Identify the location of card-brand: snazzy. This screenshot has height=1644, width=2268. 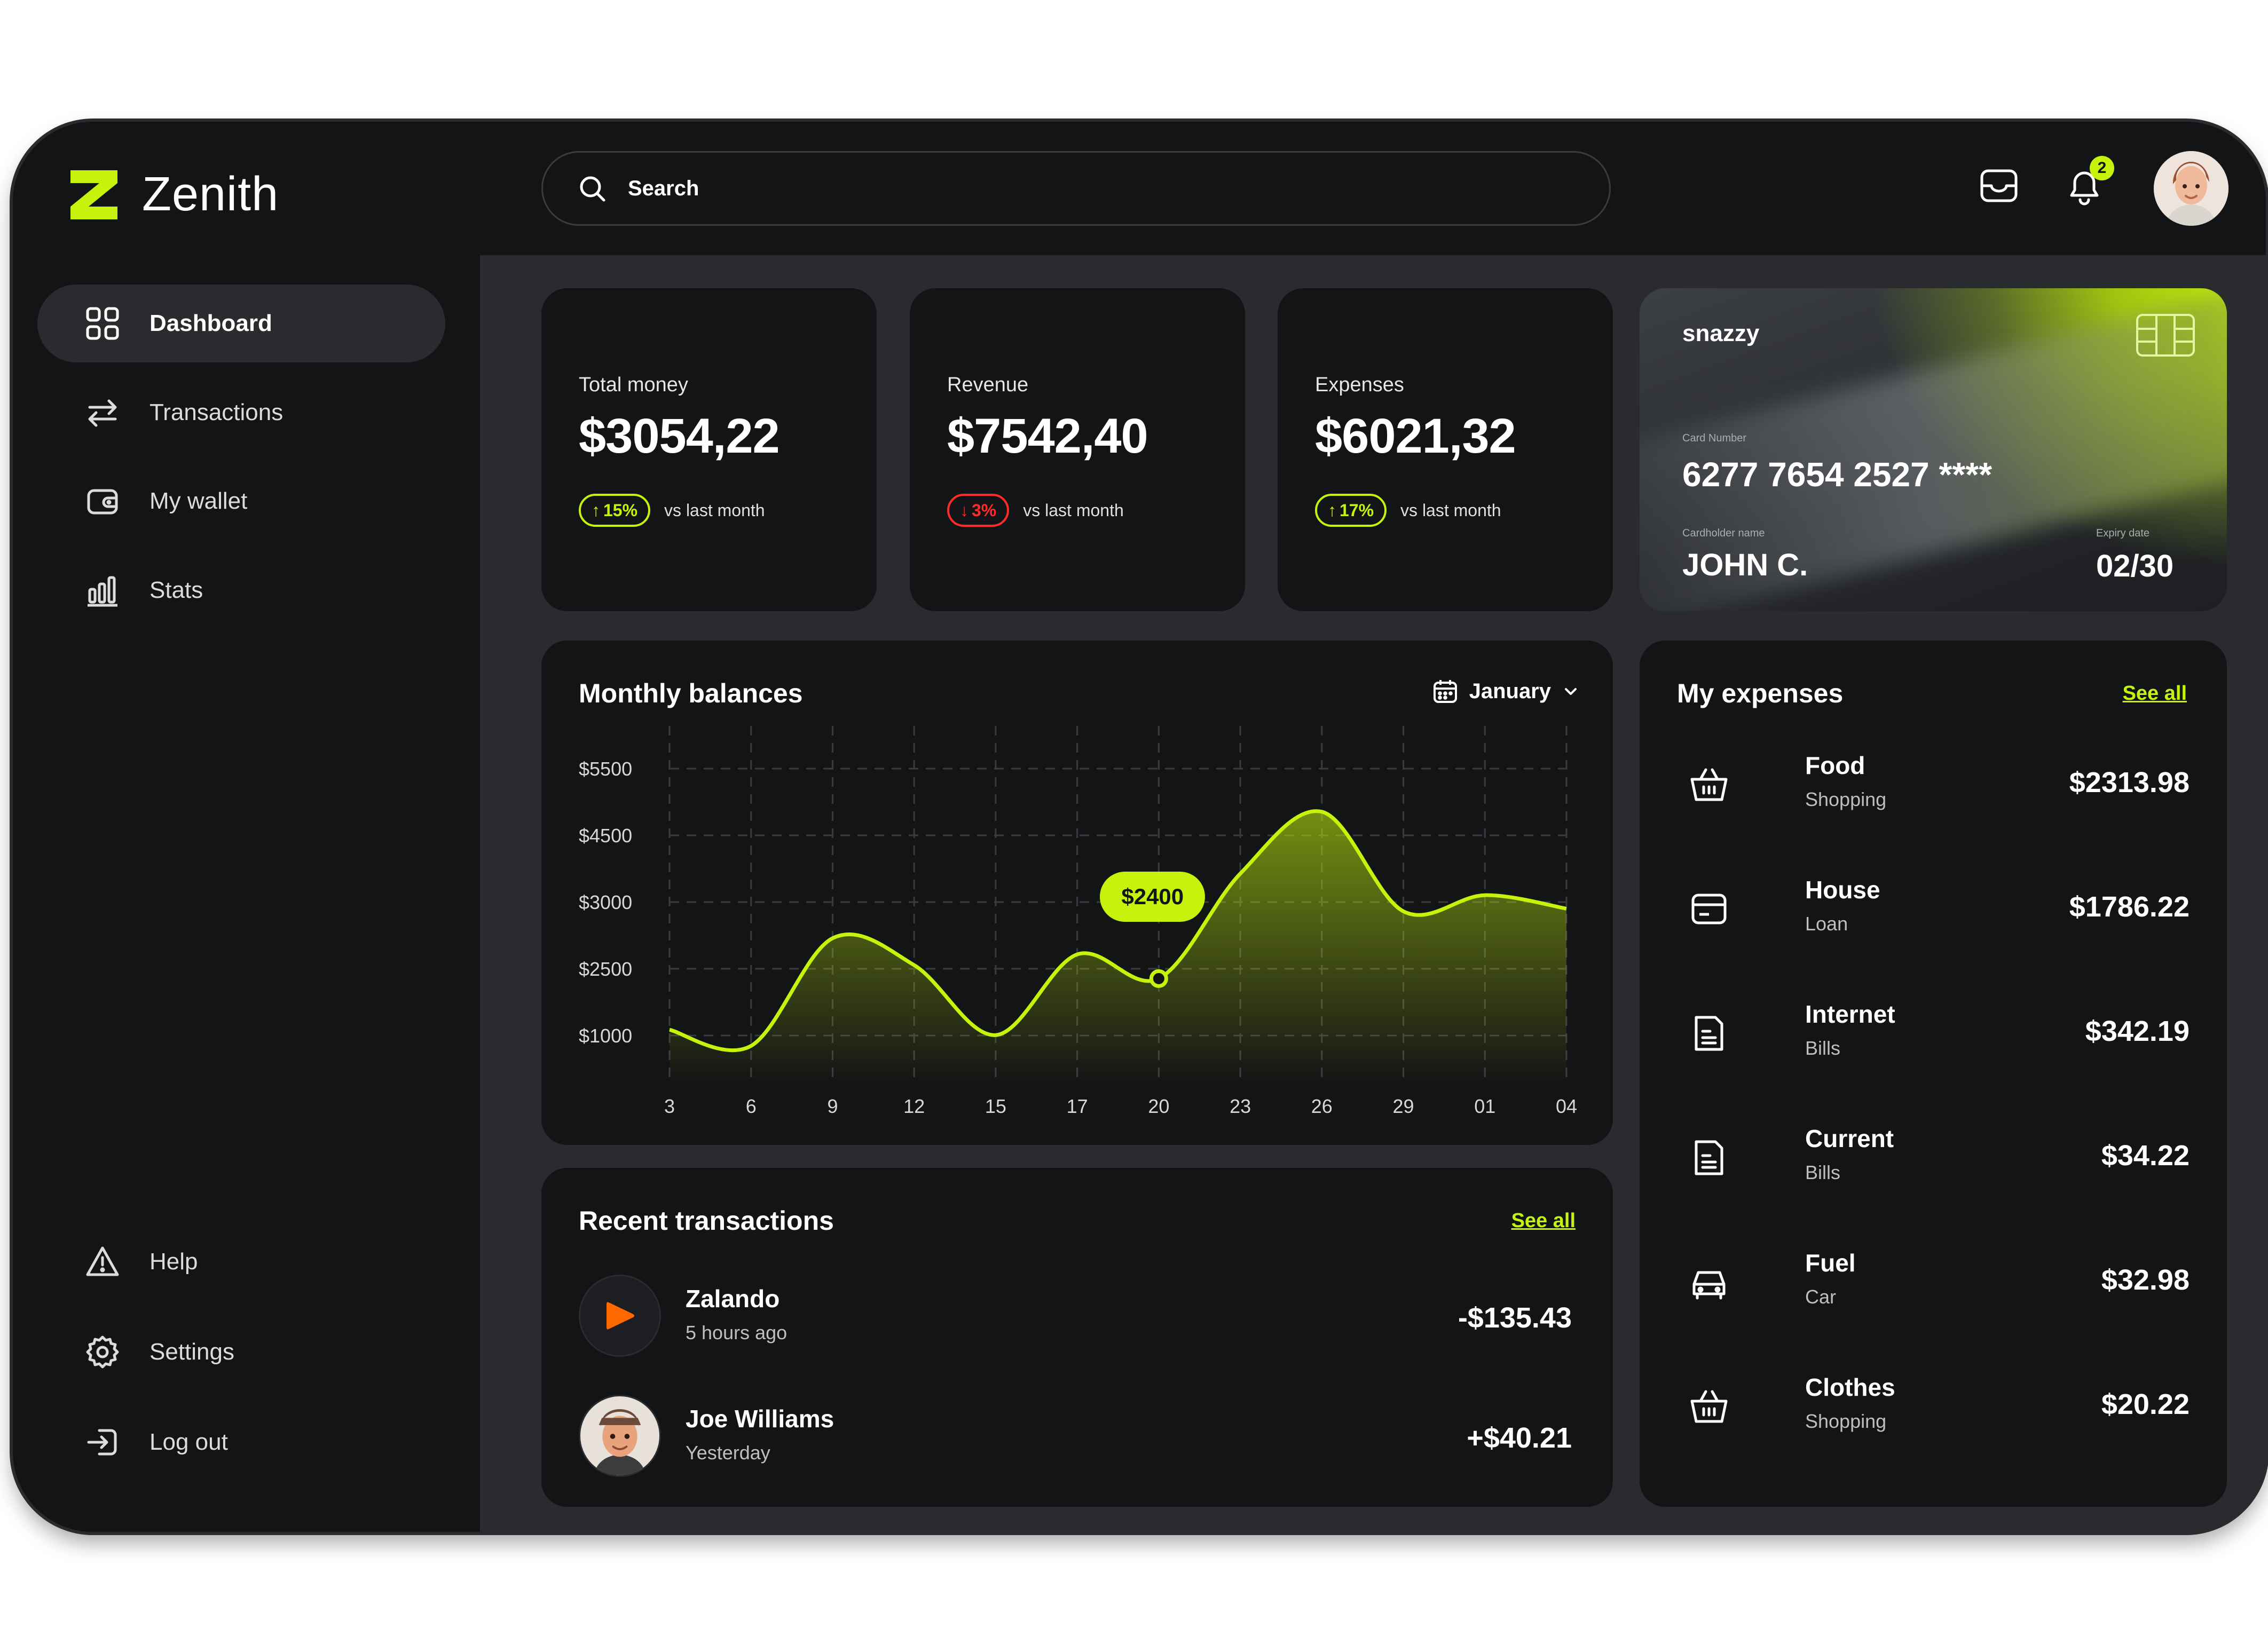
(1721, 333).